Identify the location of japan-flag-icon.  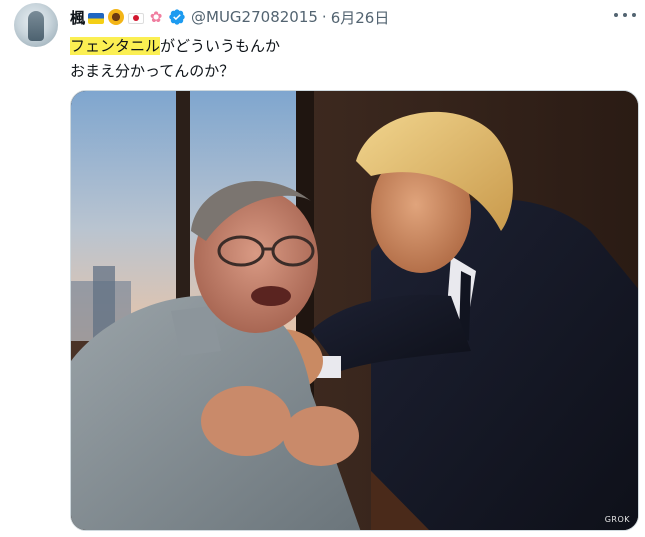
(136, 18).